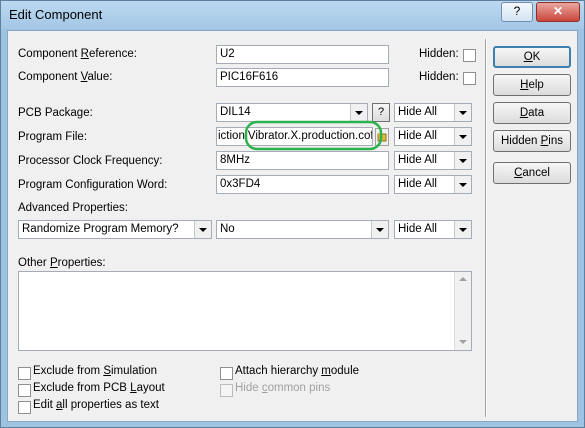  I want to click on processor-clock-input: 8MHz, so click(302, 160).